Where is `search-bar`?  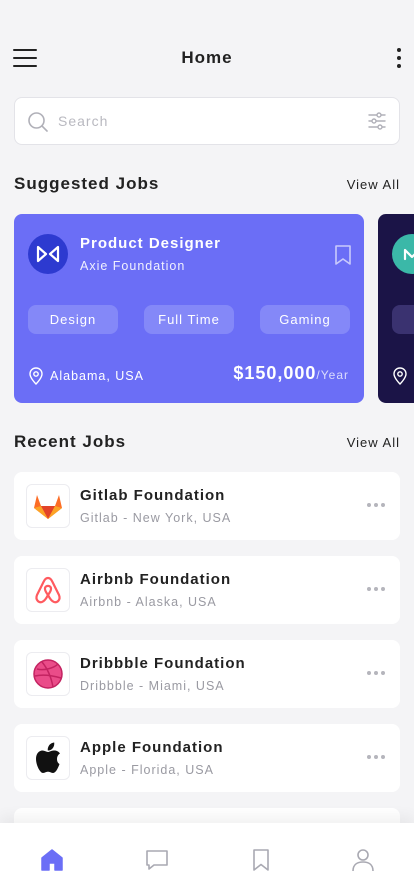 search-bar is located at coordinates (207, 121).